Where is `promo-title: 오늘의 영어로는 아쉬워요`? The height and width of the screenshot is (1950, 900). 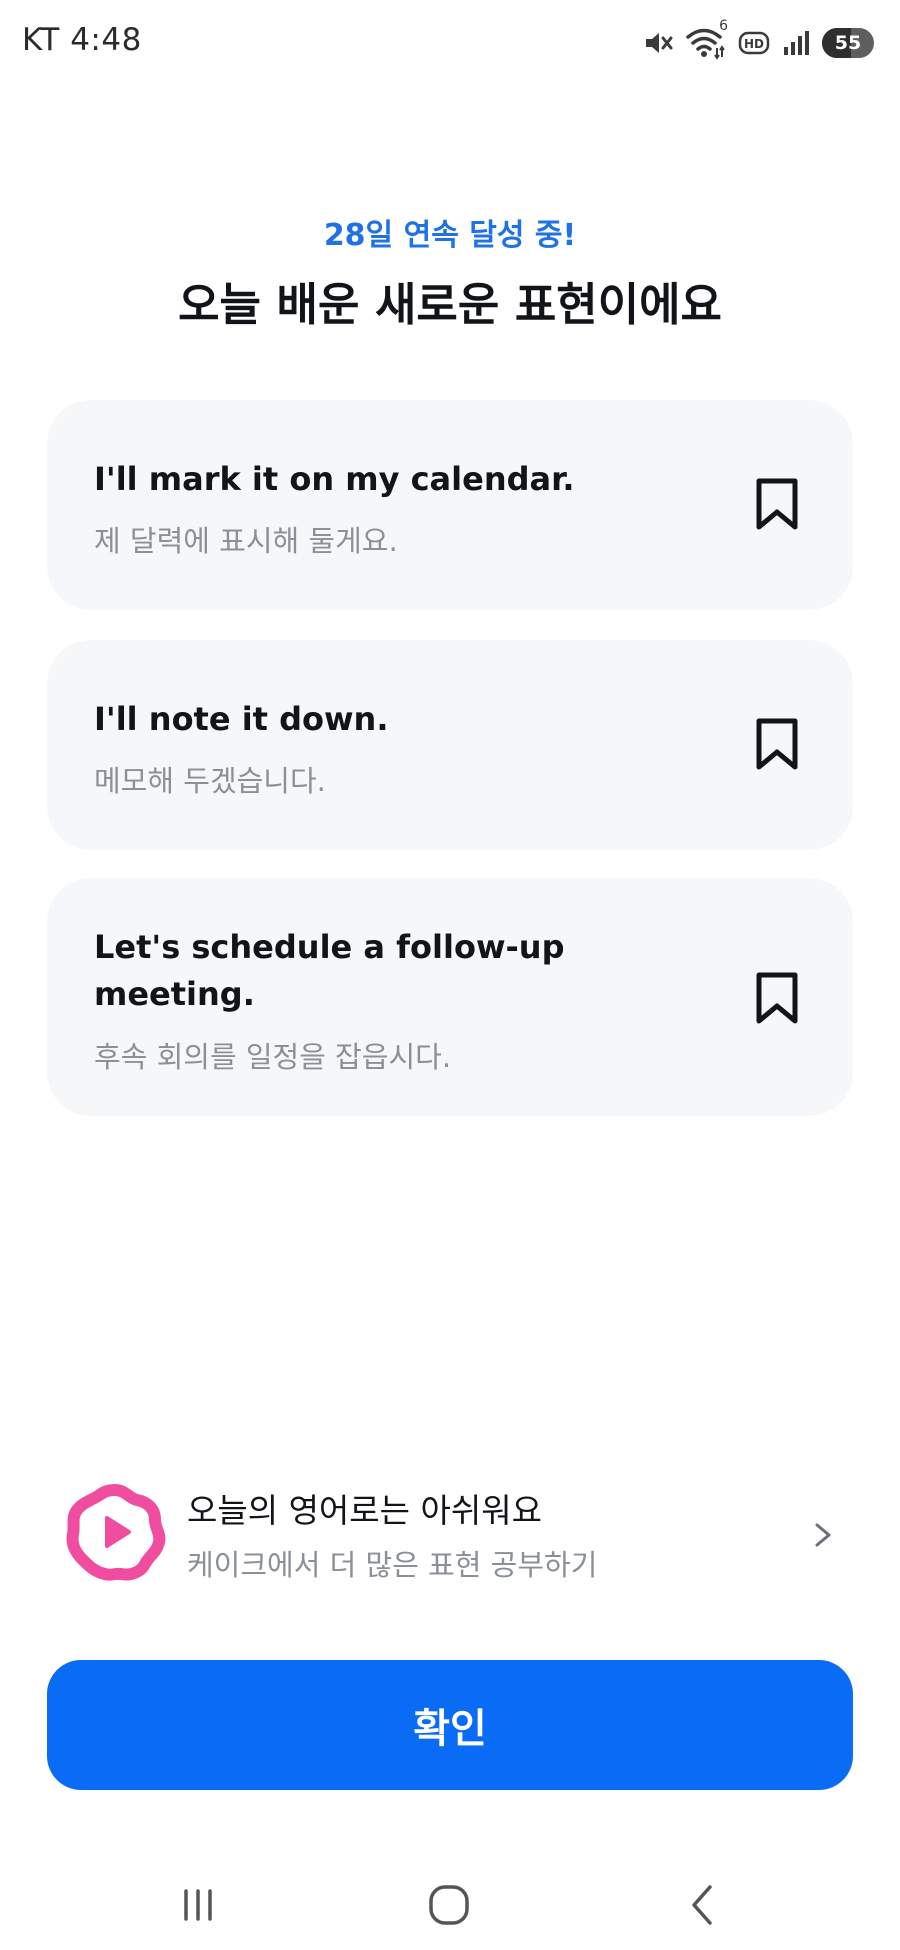
promo-title: 오늘의 영어로는 아쉬워요 is located at coordinates (364, 1510).